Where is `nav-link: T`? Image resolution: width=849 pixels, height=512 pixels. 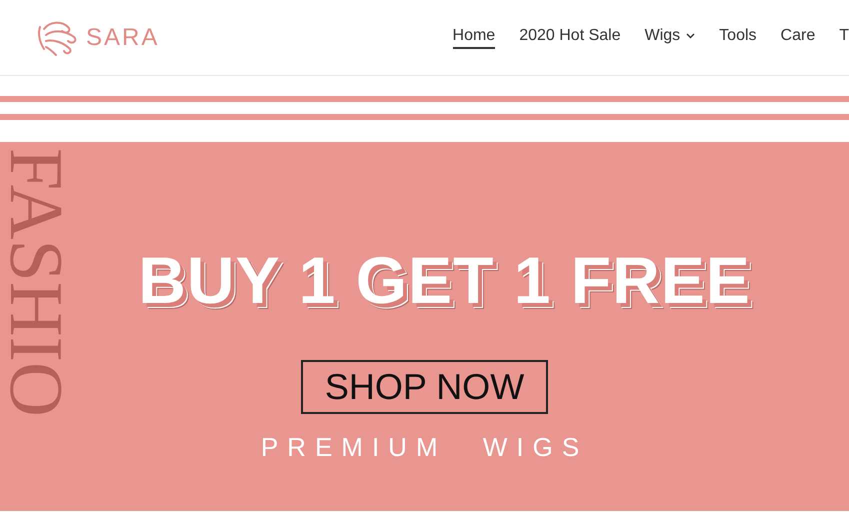
nav-link: T is located at coordinates (844, 37).